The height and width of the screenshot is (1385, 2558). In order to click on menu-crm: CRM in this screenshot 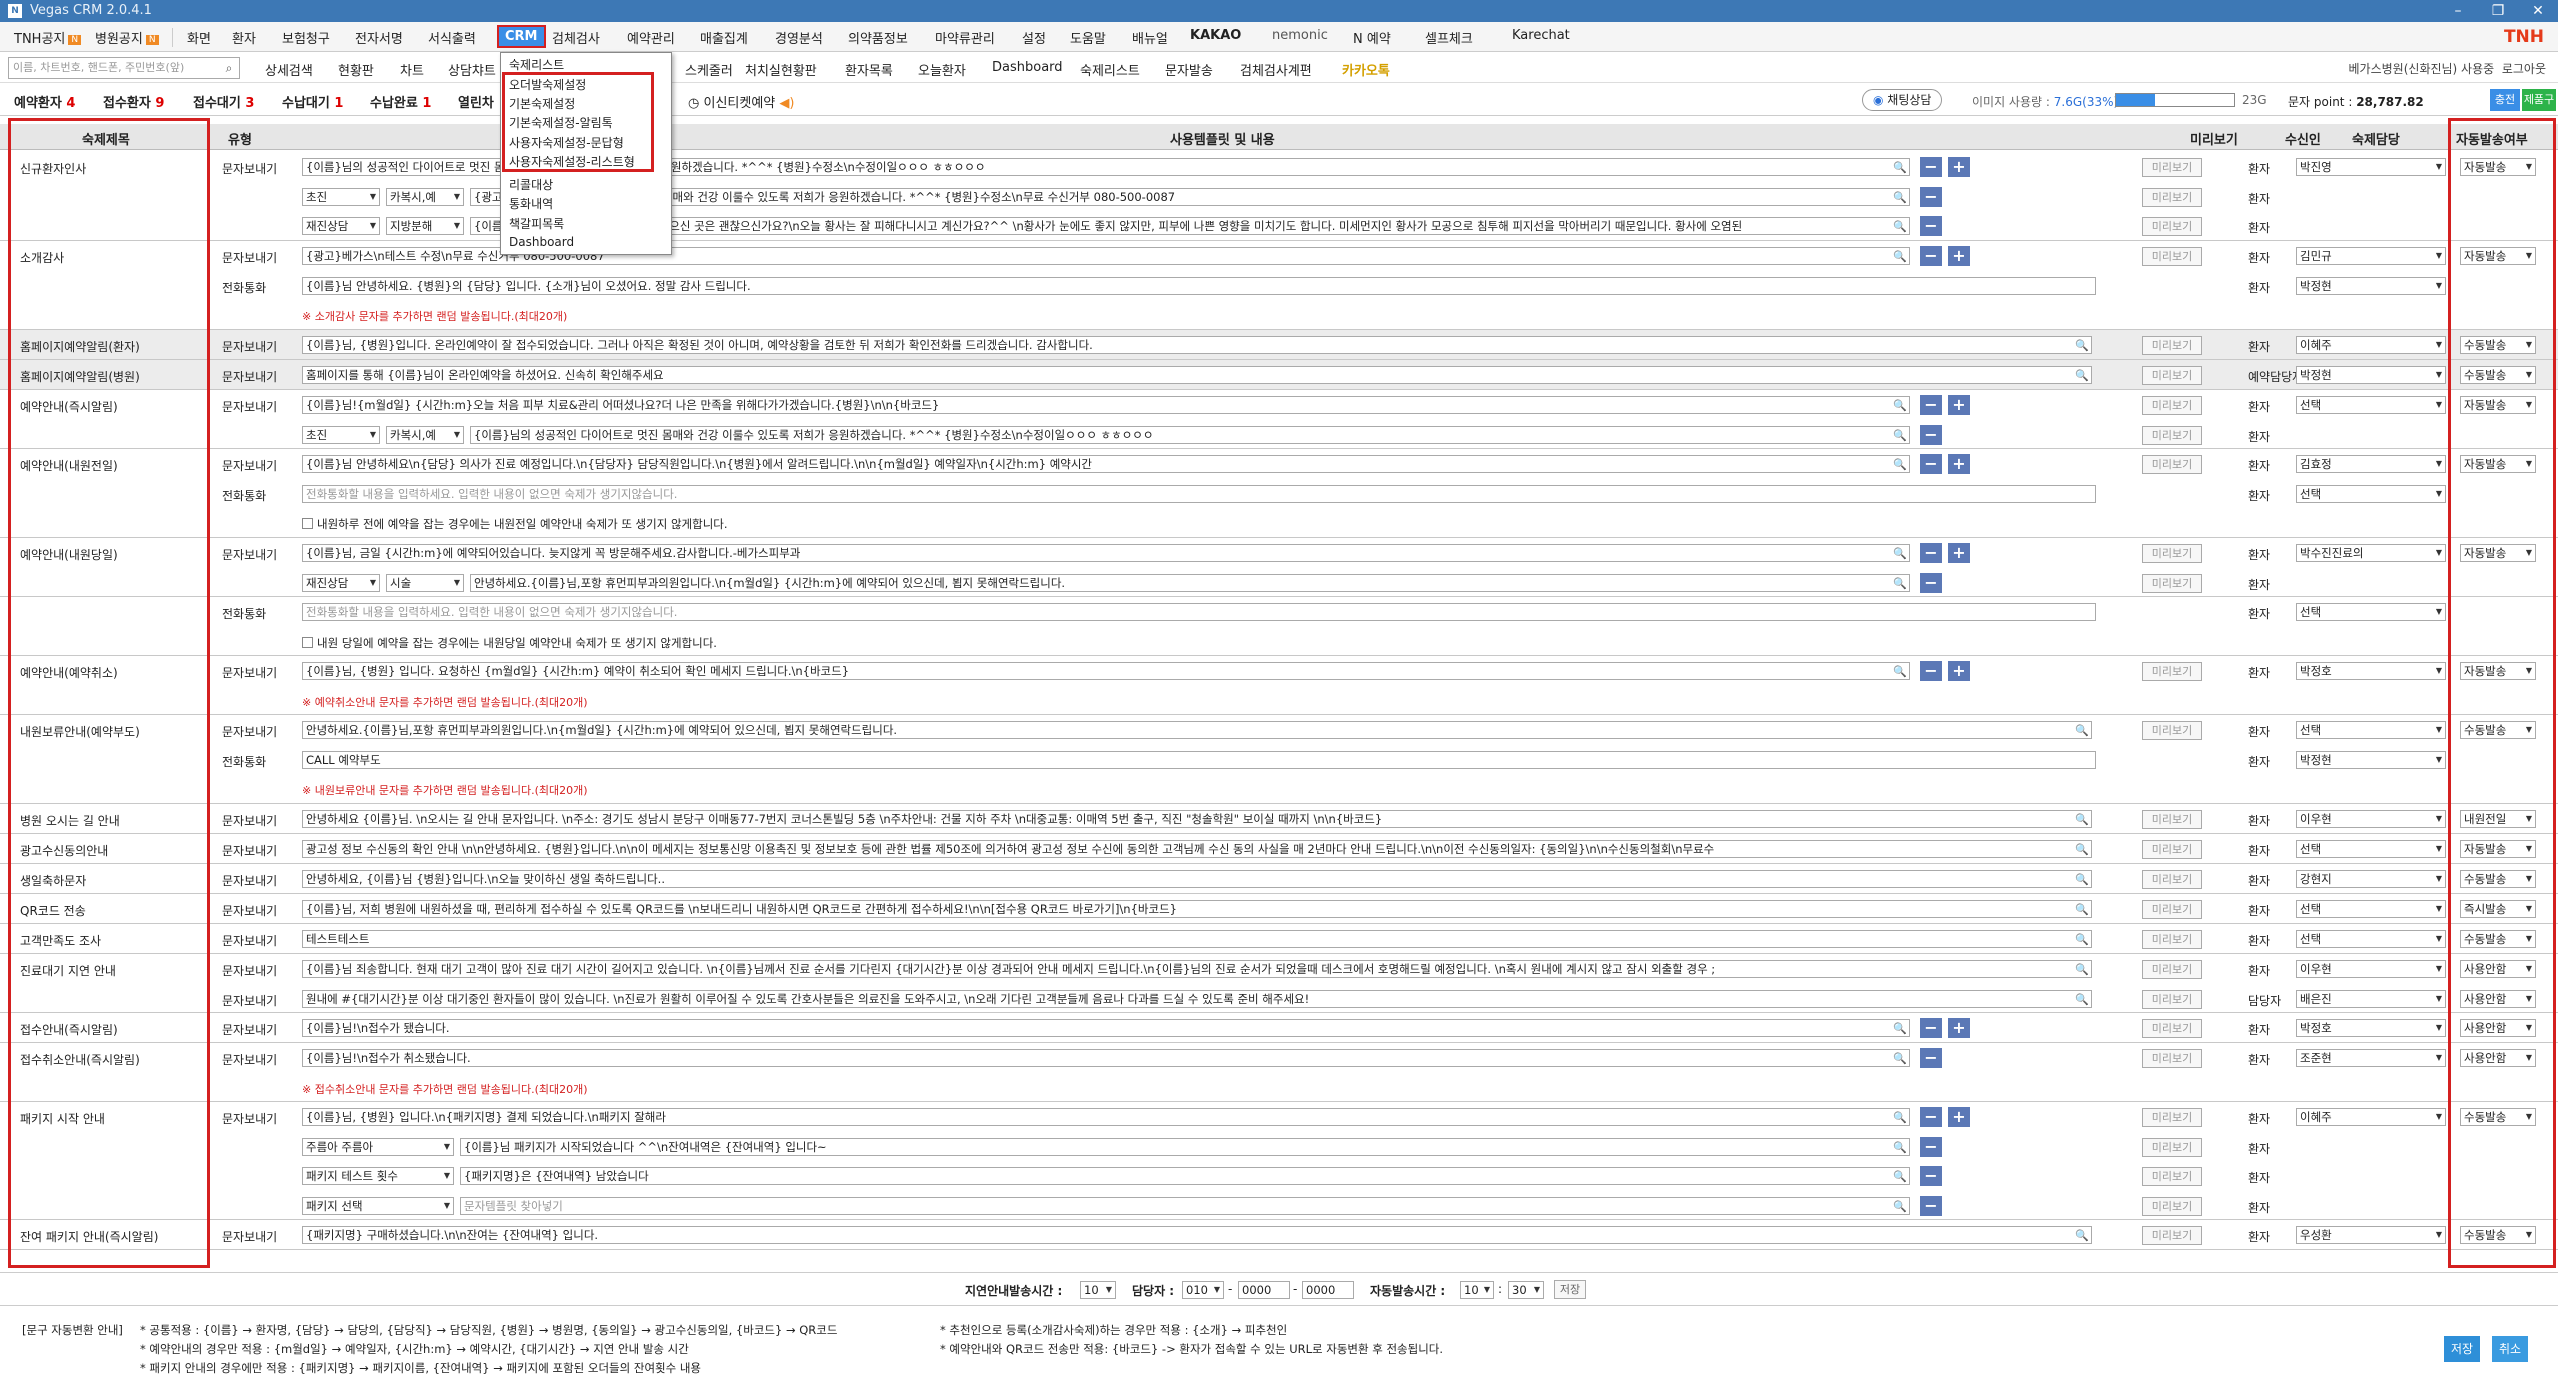, I will do `click(521, 36)`.